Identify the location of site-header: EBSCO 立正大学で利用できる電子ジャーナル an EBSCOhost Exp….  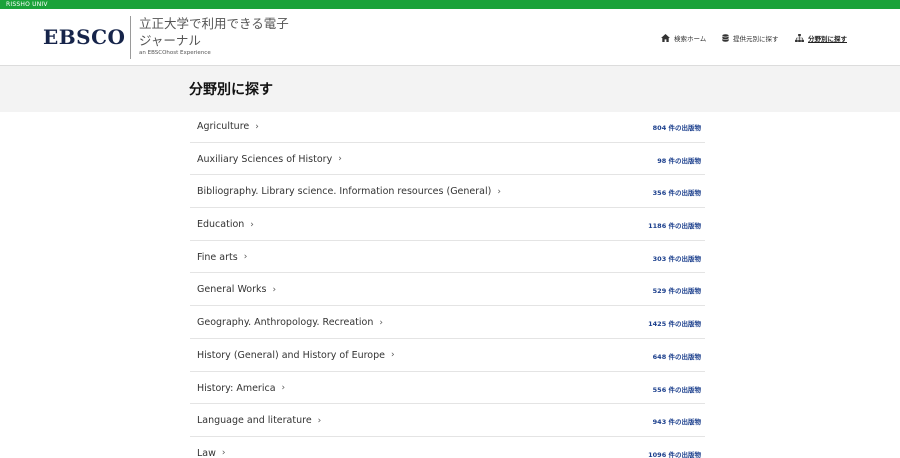
(450, 37).